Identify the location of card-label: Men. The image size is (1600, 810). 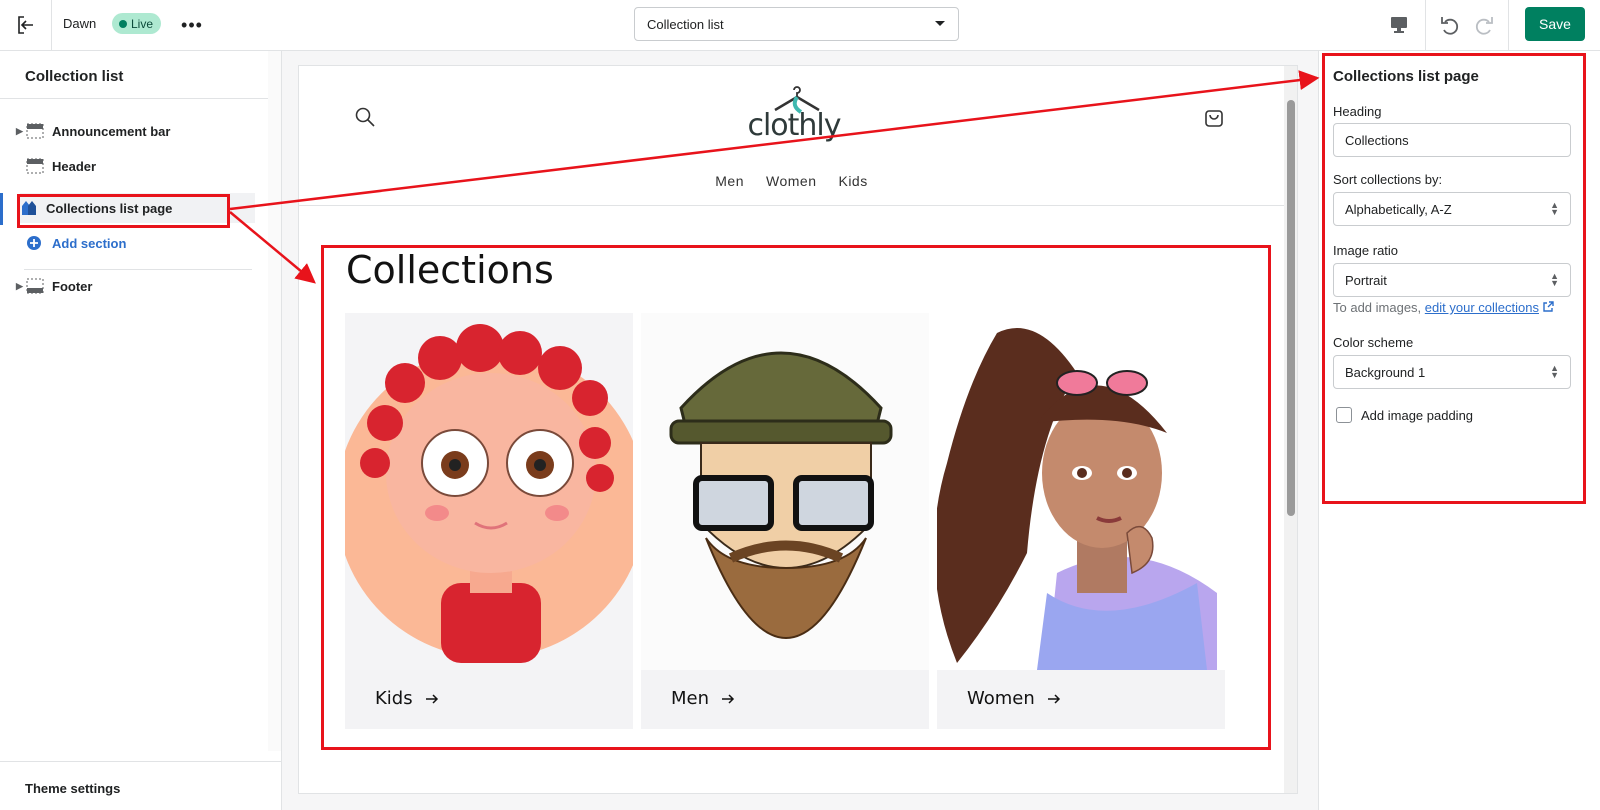
(703, 698).